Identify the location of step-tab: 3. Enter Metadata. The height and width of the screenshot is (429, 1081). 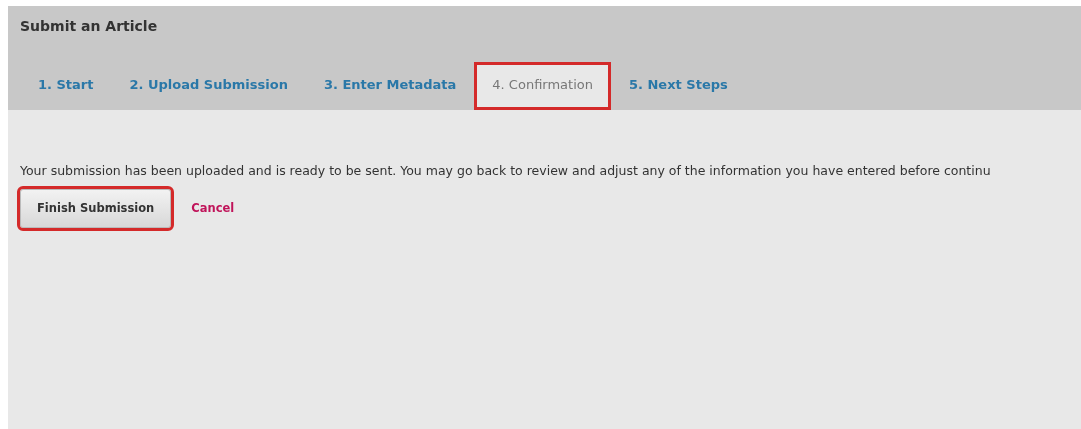
(390, 86).